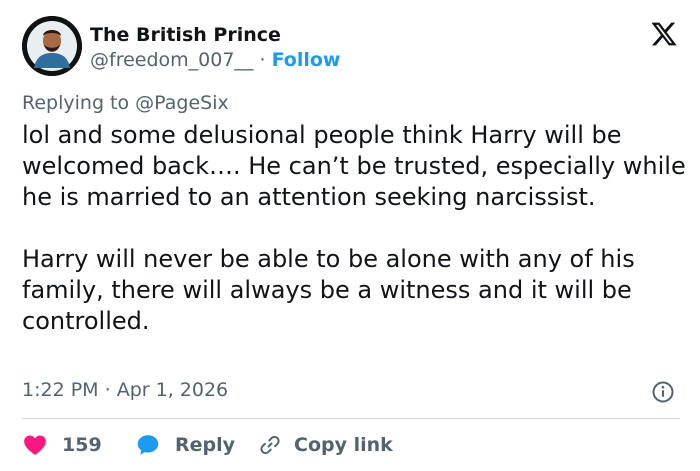 The image size is (700, 471). I want to click on follow-button: Follow, so click(306, 60).